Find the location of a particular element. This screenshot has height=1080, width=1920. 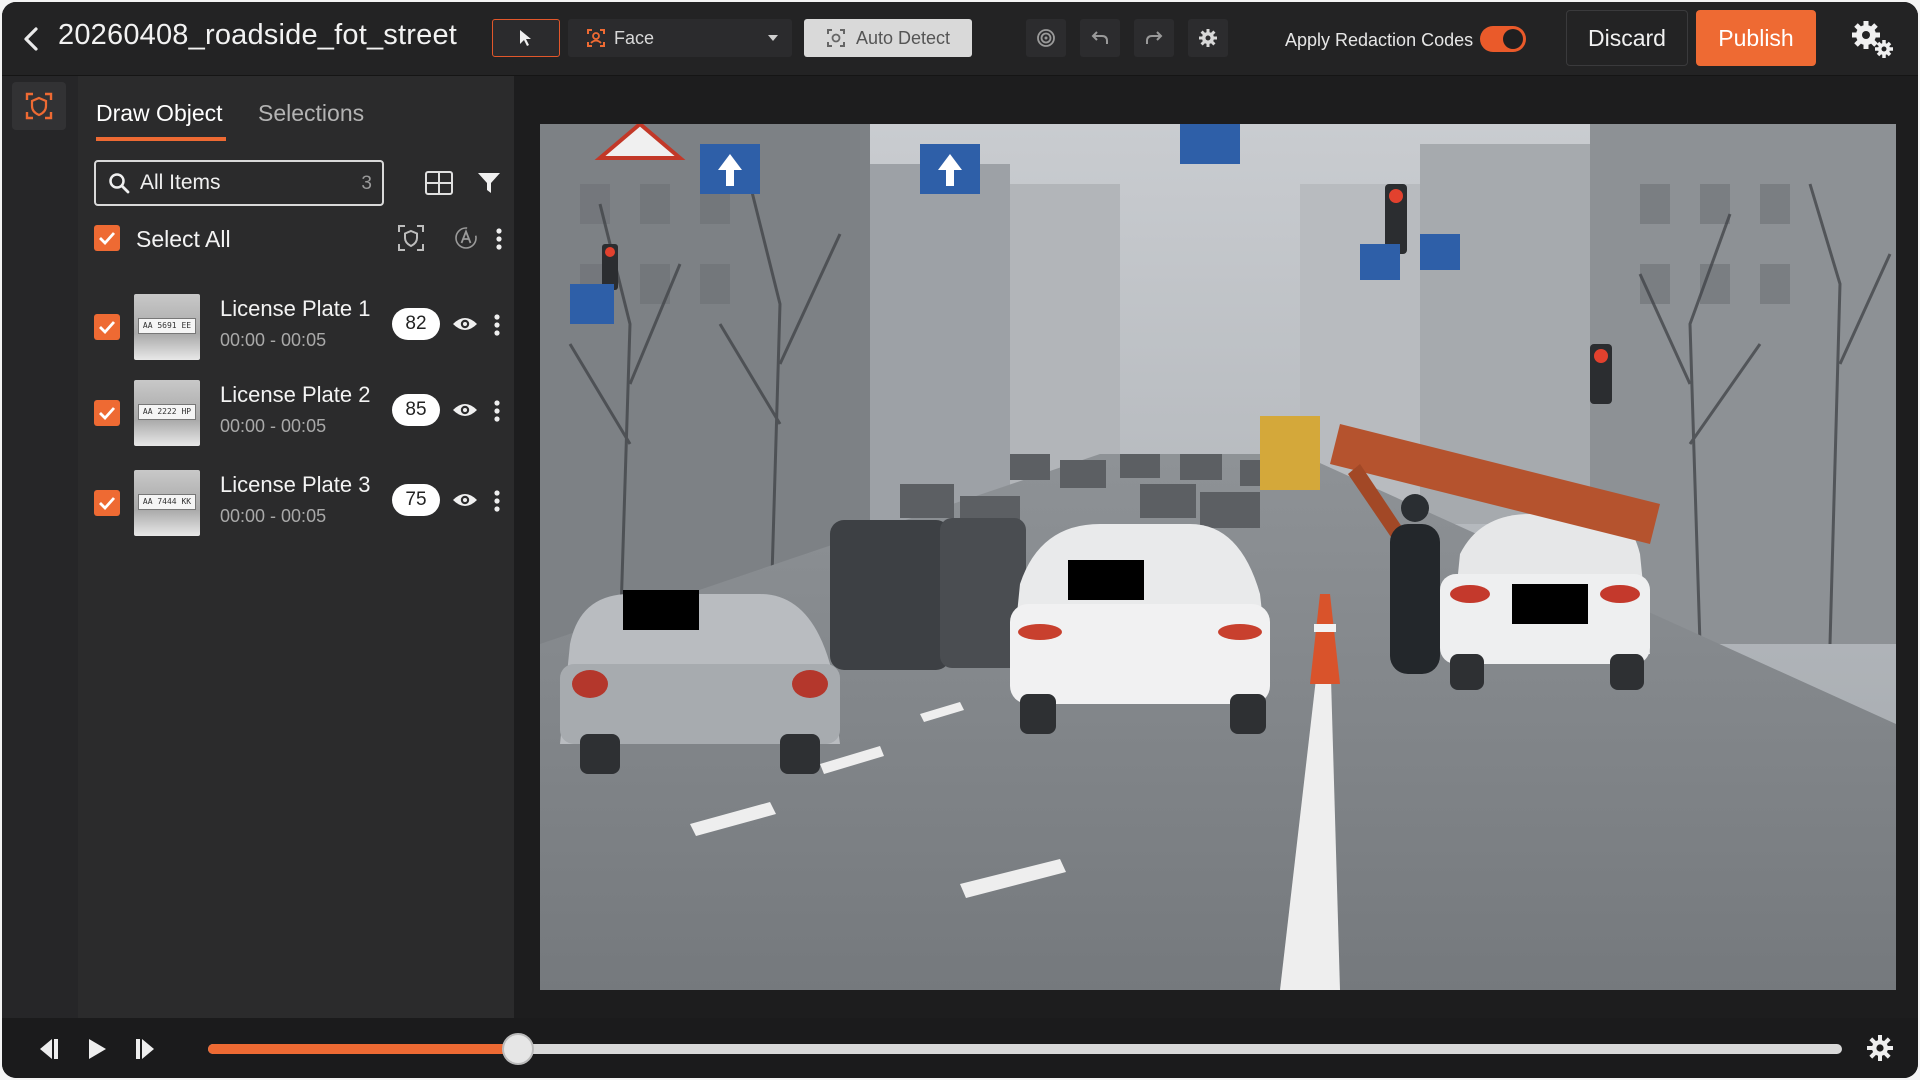

publish-button: Publish is located at coordinates (1756, 38).